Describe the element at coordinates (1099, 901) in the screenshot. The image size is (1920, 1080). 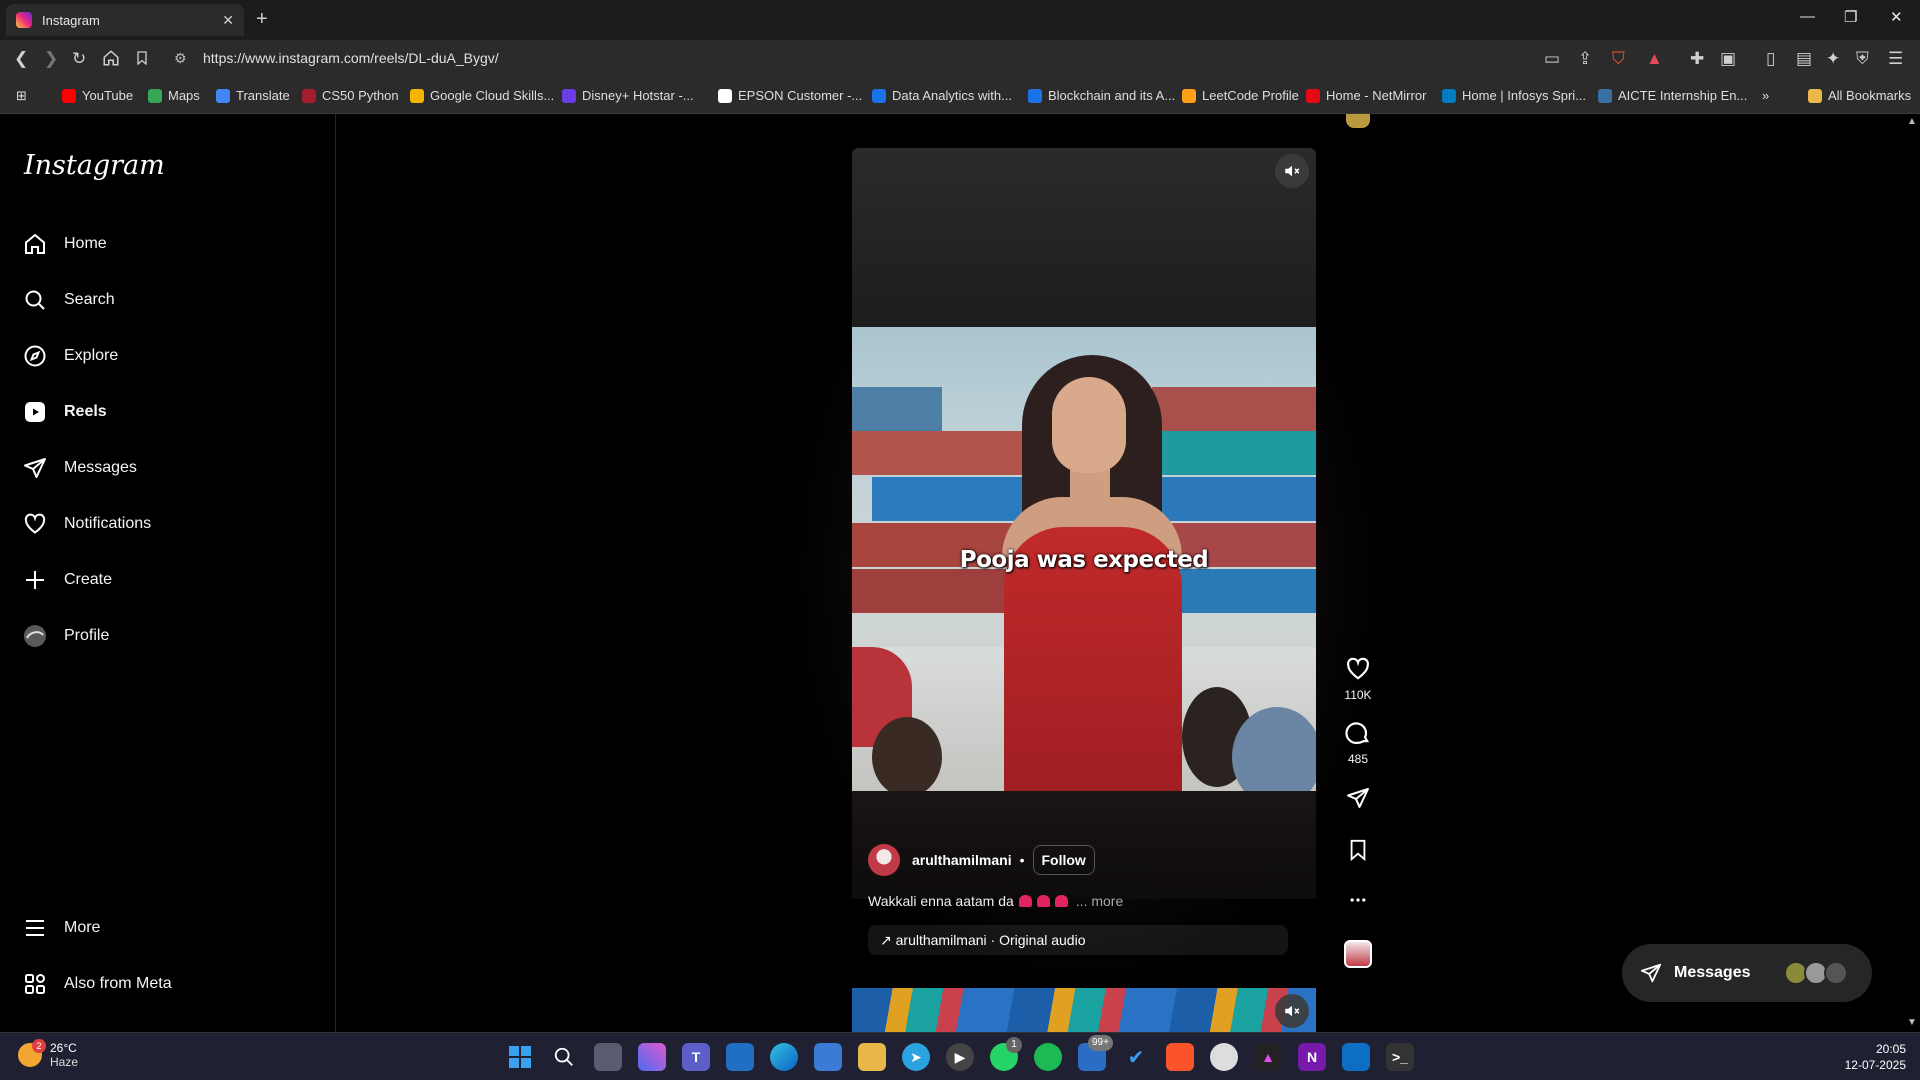
I see `caption-more-link: ... more` at that location.